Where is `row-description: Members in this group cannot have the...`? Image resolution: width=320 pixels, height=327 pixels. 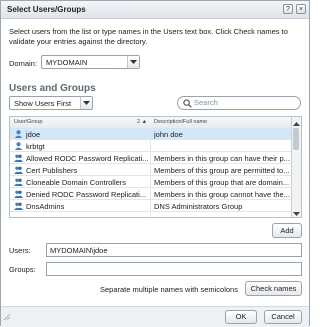
row-description: Members in this group cannot have the... is located at coordinates (222, 194).